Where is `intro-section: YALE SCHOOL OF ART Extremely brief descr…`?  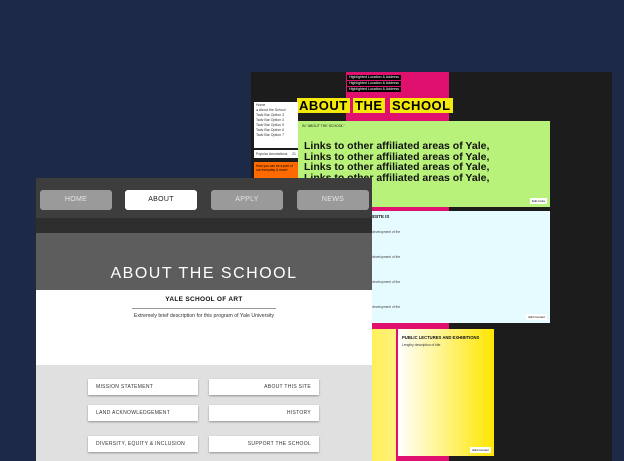 intro-section: YALE SCHOOL OF ART Extremely brief descr… is located at coordinates (204, 327).